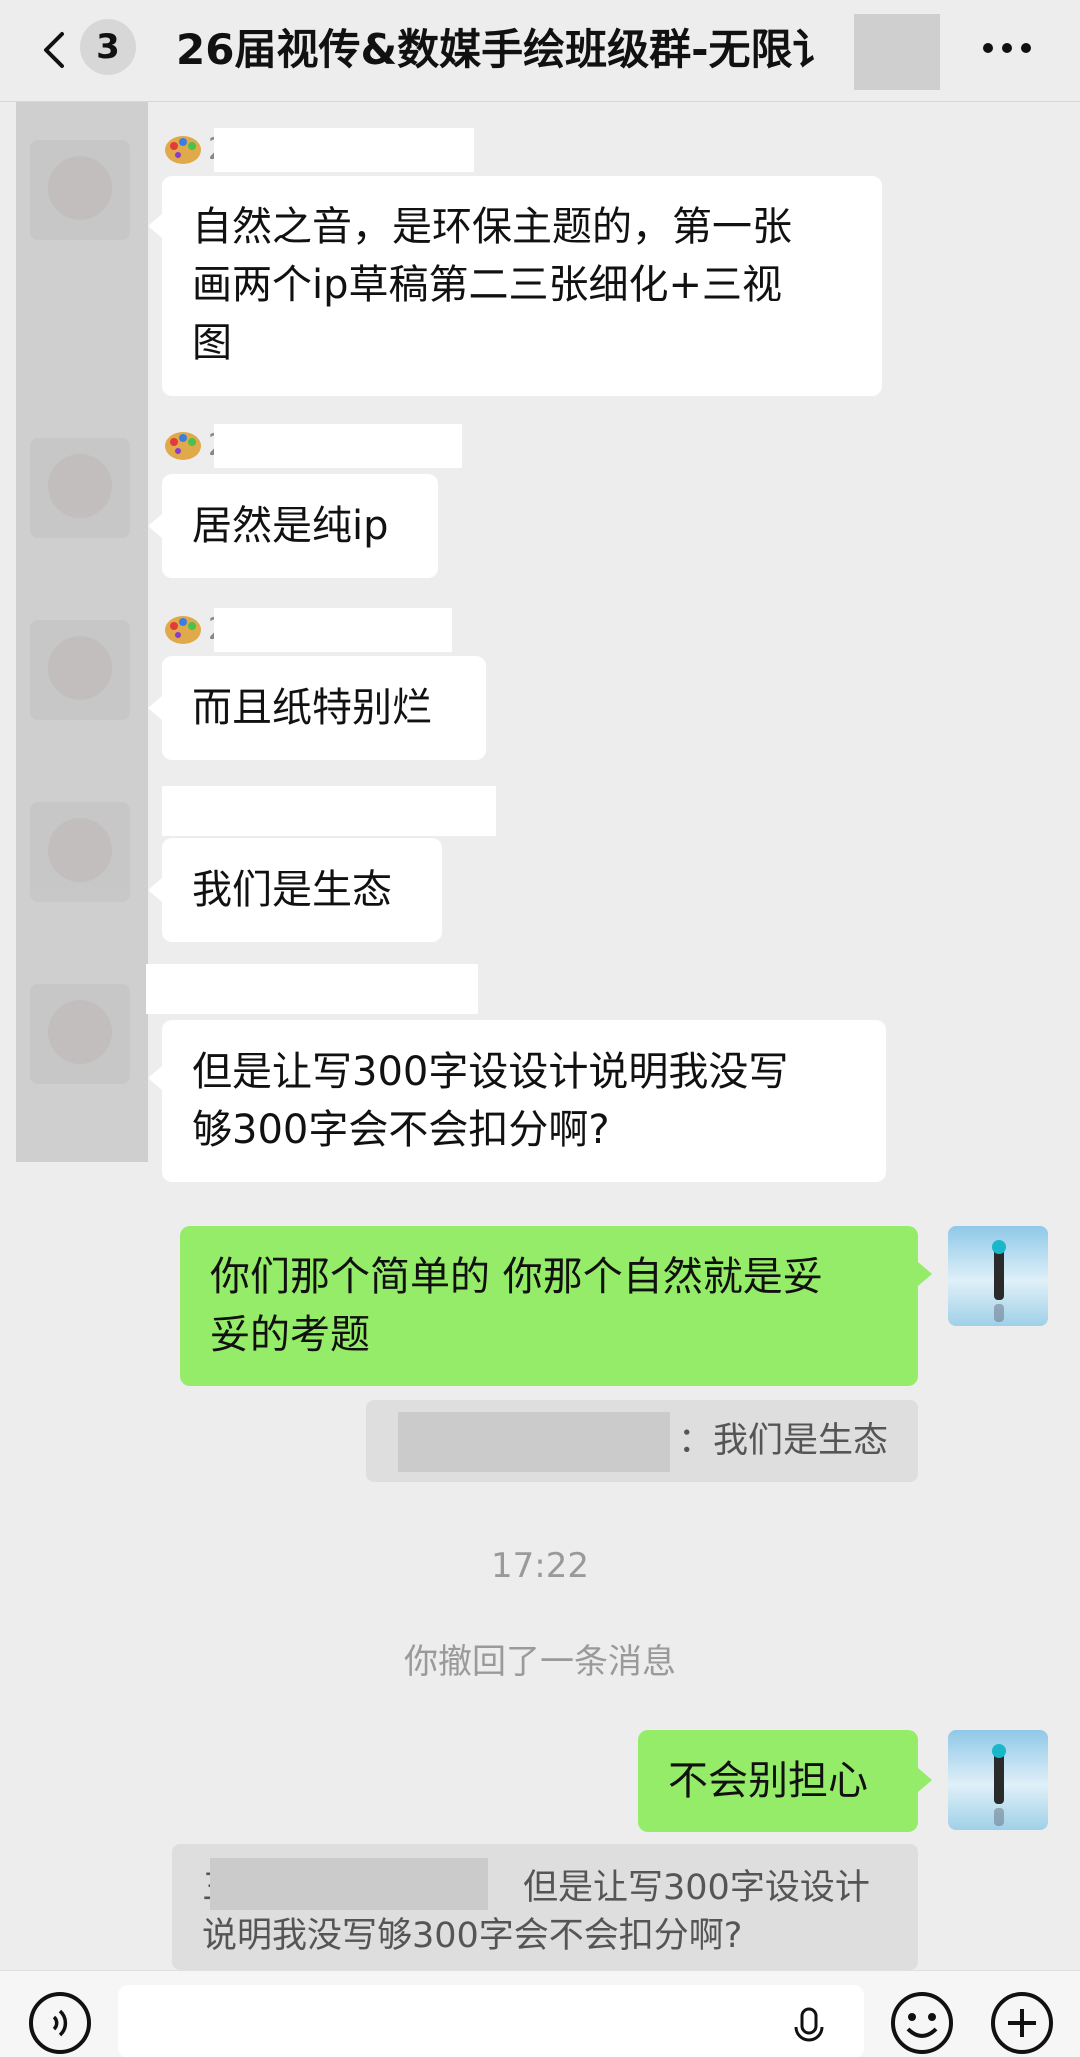  Describe the element at coordinates (302, 890) in the screenshot. I see `message-bubble: 我们是生态` at that location.